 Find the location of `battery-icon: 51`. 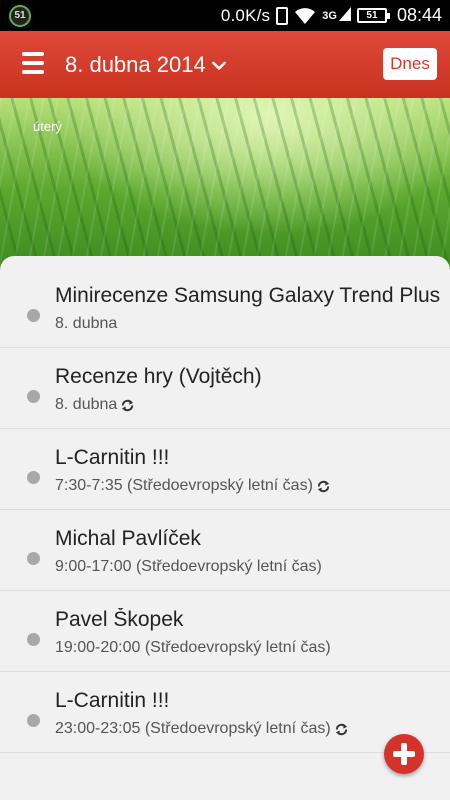

battery-icon: 51 is located at coordinates (373, 15).